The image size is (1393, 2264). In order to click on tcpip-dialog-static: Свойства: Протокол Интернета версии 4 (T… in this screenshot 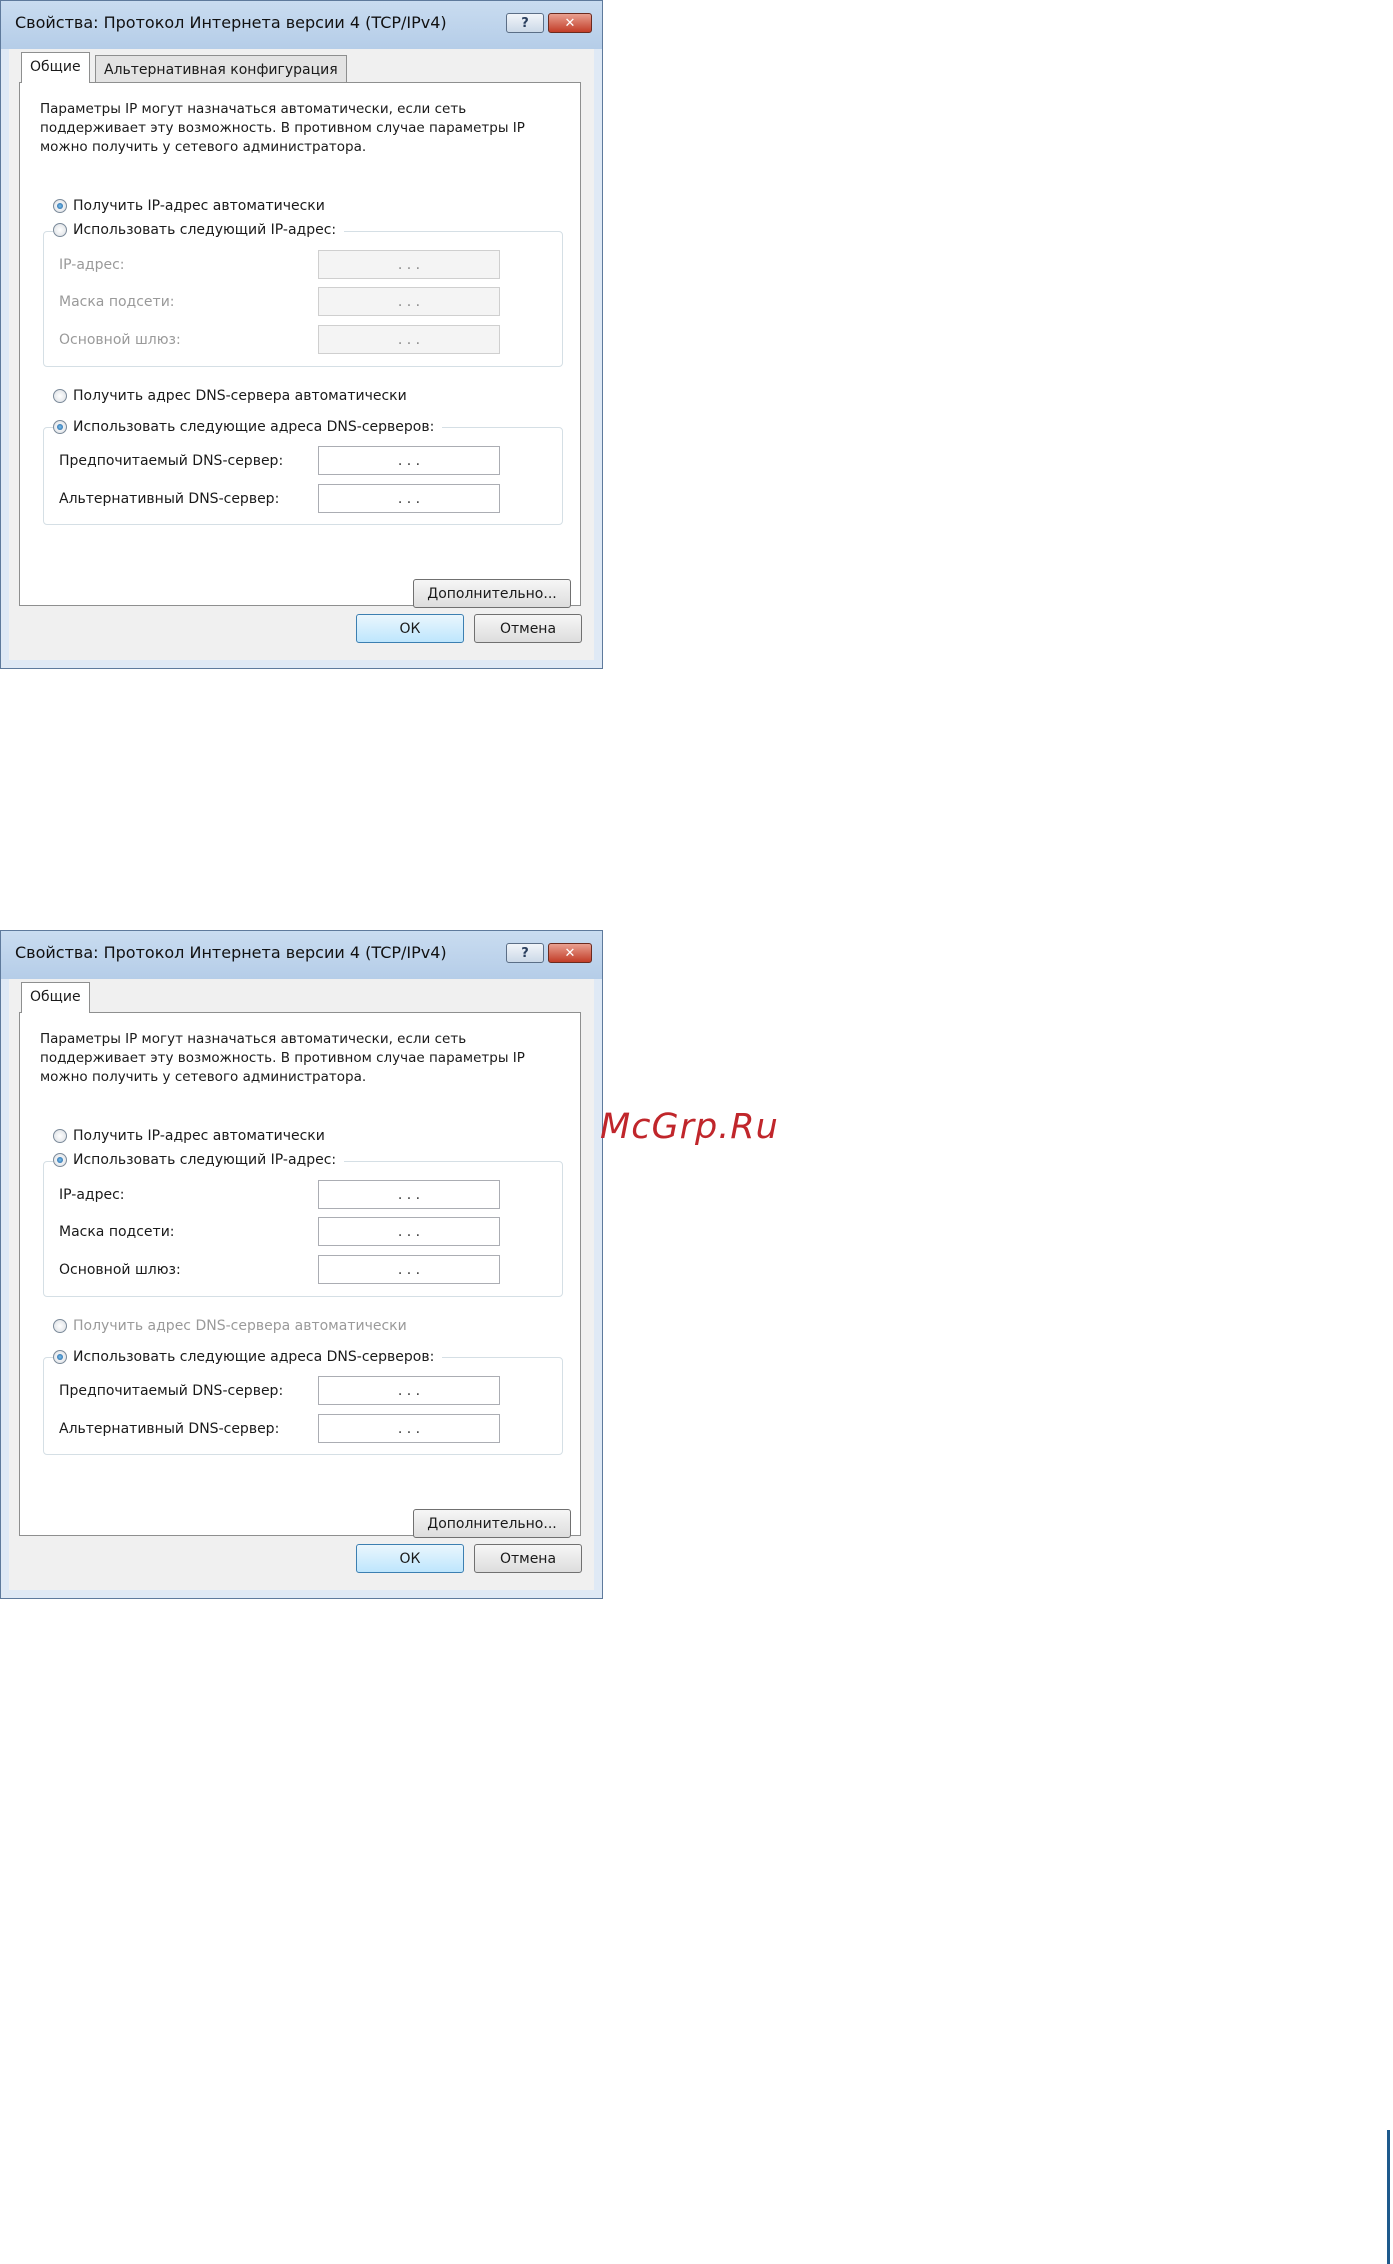, I will do `click(301, 1264)`.